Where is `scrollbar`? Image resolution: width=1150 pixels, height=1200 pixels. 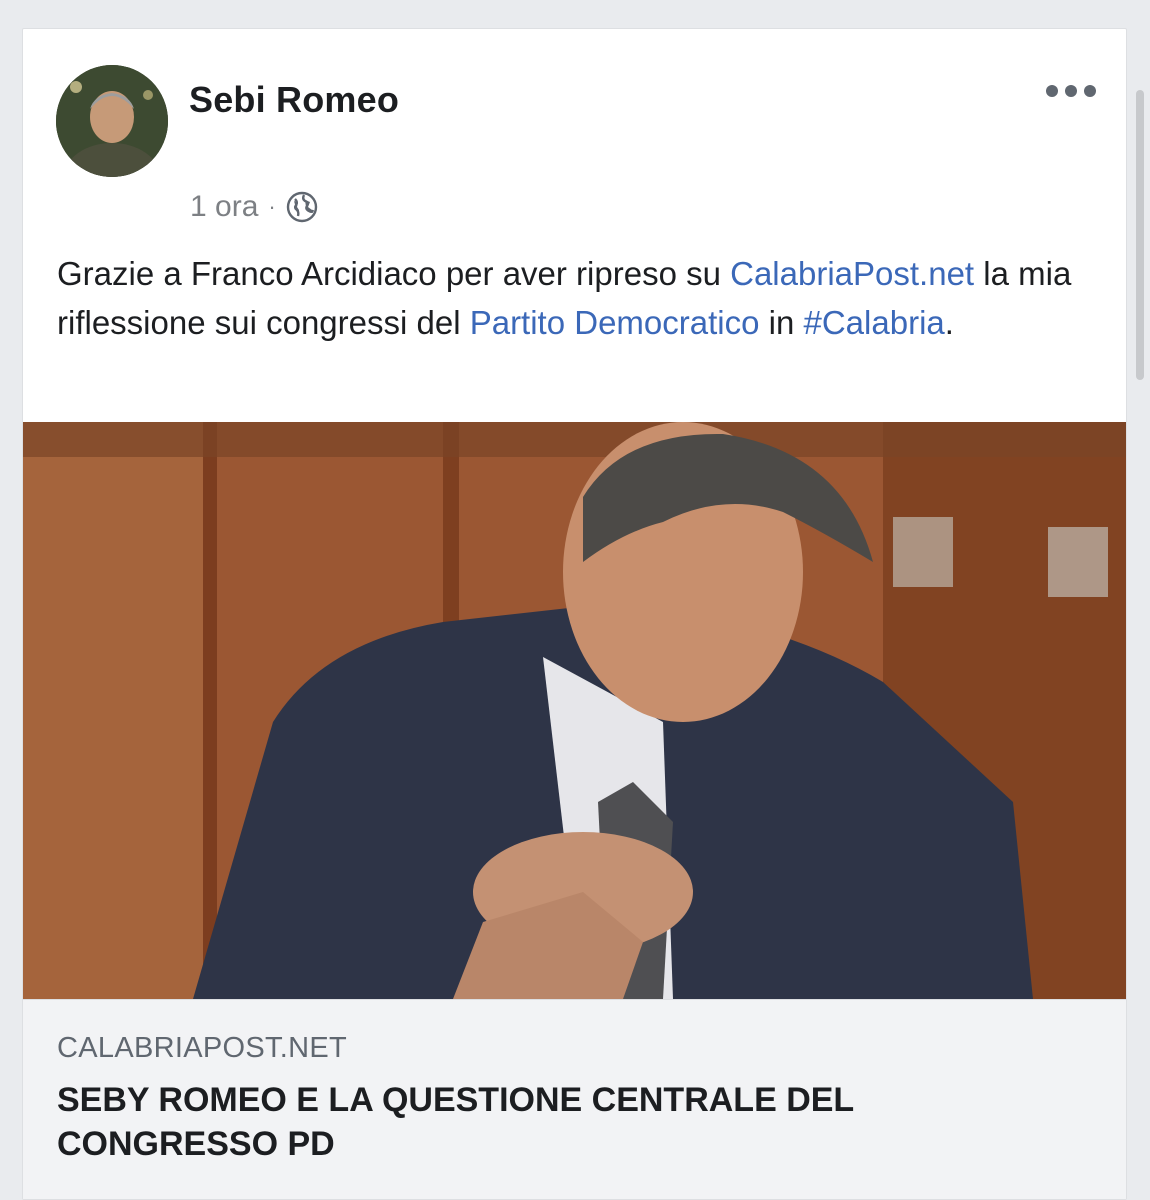 scrollbar is located at coordinates (1140, 235).